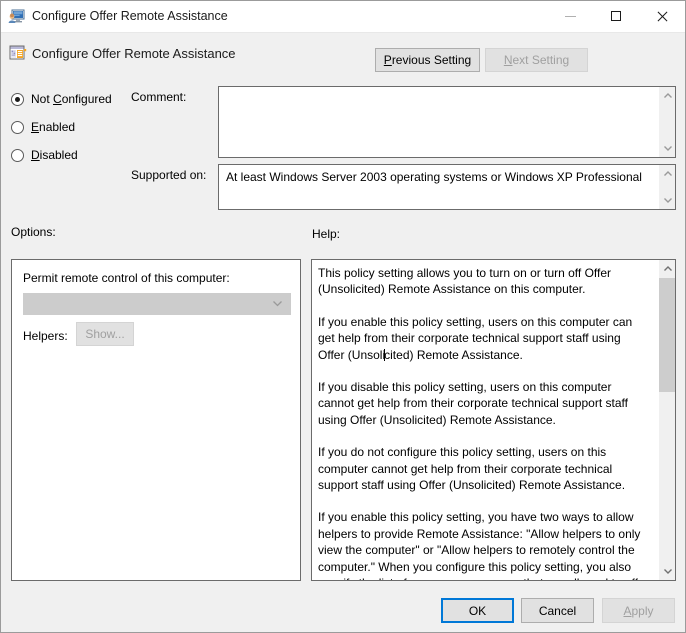  I want to click on help-label: Help:, so click(326, 234).